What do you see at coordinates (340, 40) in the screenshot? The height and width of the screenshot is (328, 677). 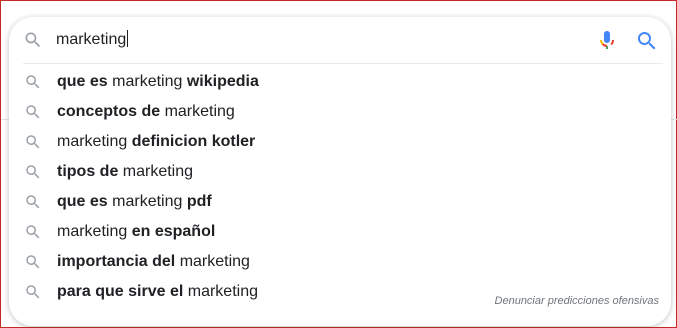 I see `search-bar: marketing` at bounding box center [340, 40].